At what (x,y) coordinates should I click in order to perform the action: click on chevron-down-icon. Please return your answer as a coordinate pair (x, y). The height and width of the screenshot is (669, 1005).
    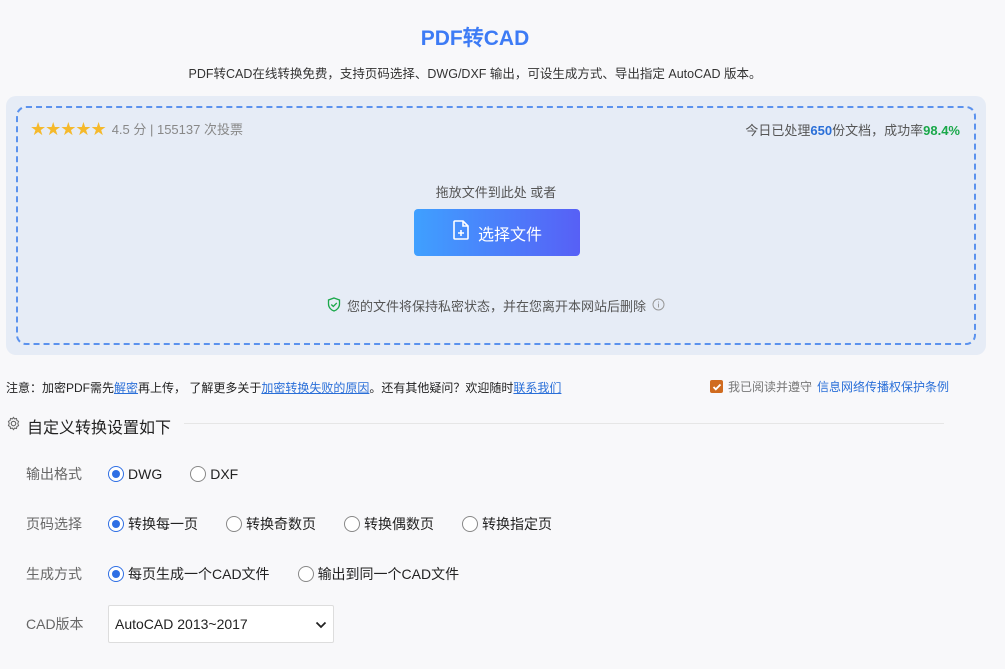
    Looking at the image, I should click on (321, 624).